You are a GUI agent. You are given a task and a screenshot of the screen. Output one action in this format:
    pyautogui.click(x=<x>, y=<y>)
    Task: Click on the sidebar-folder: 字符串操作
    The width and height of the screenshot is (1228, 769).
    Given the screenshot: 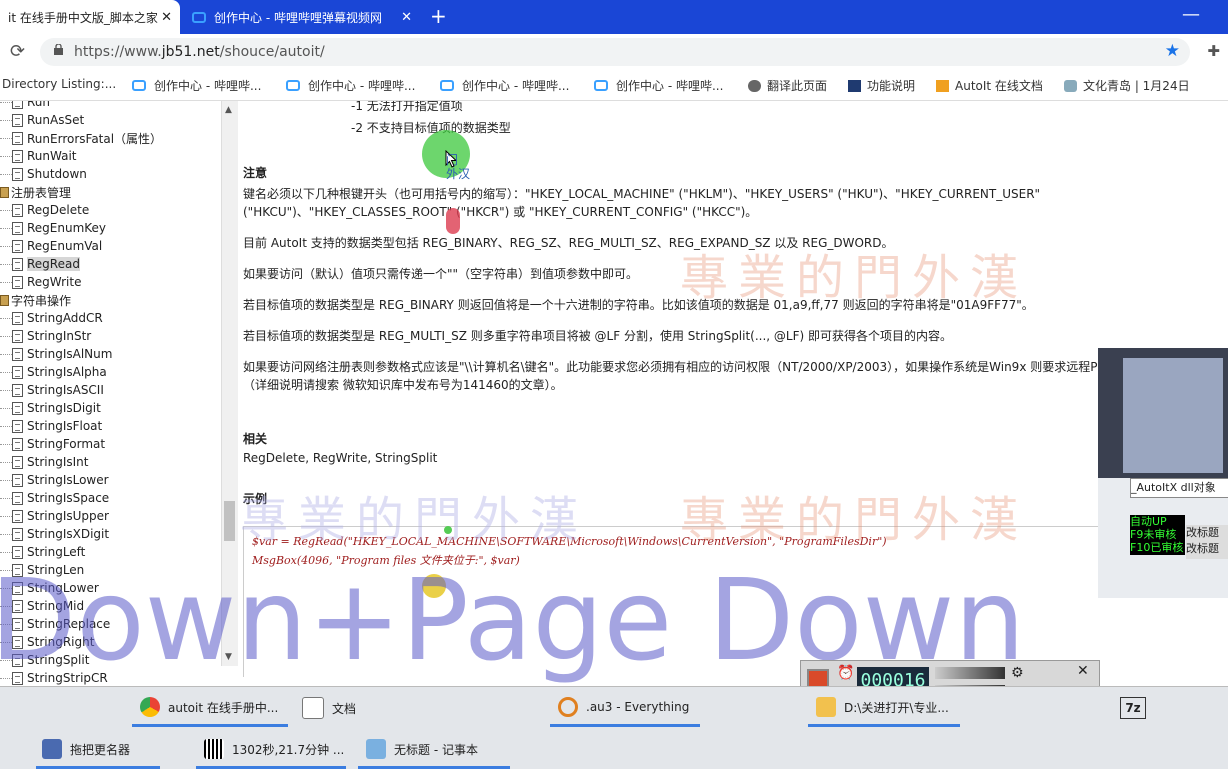 What is the action you would take?
    pyautogui.click(x=35, y=300)
    